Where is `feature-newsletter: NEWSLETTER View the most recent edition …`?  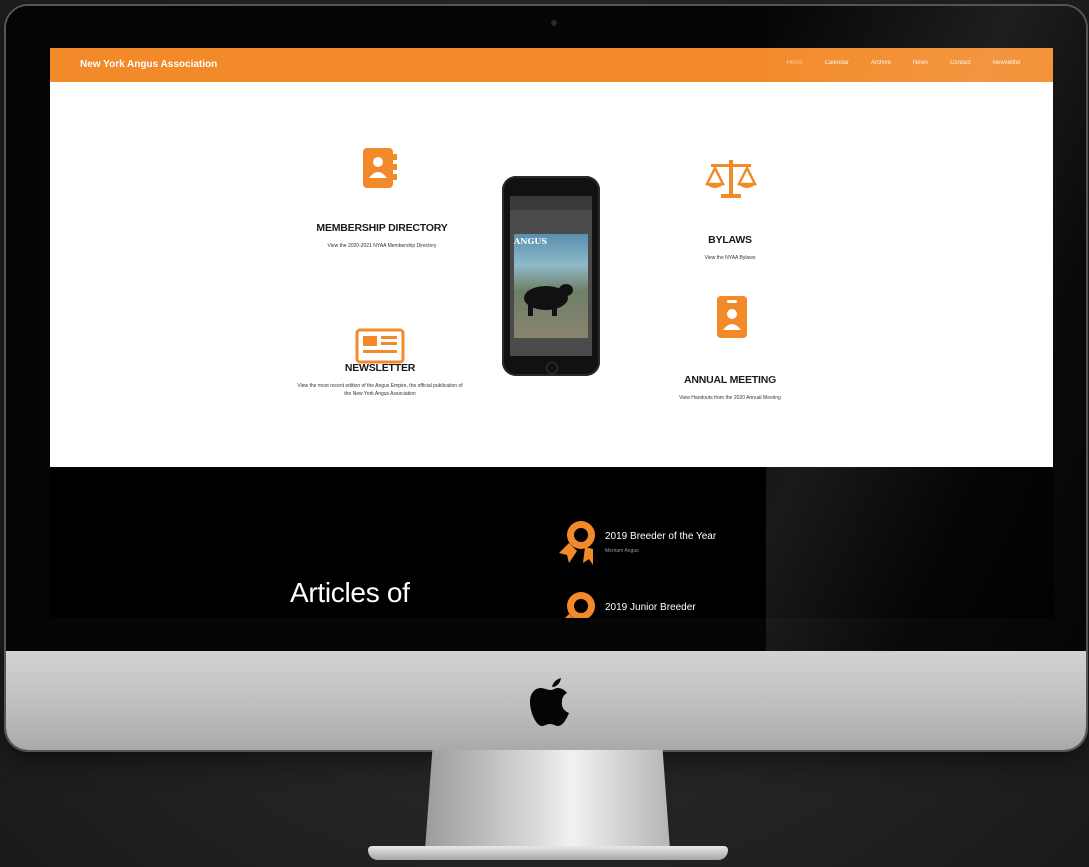
feature-newsletter: NEWSLETTER View the most recent edition … is located at coordinates (380, 380).